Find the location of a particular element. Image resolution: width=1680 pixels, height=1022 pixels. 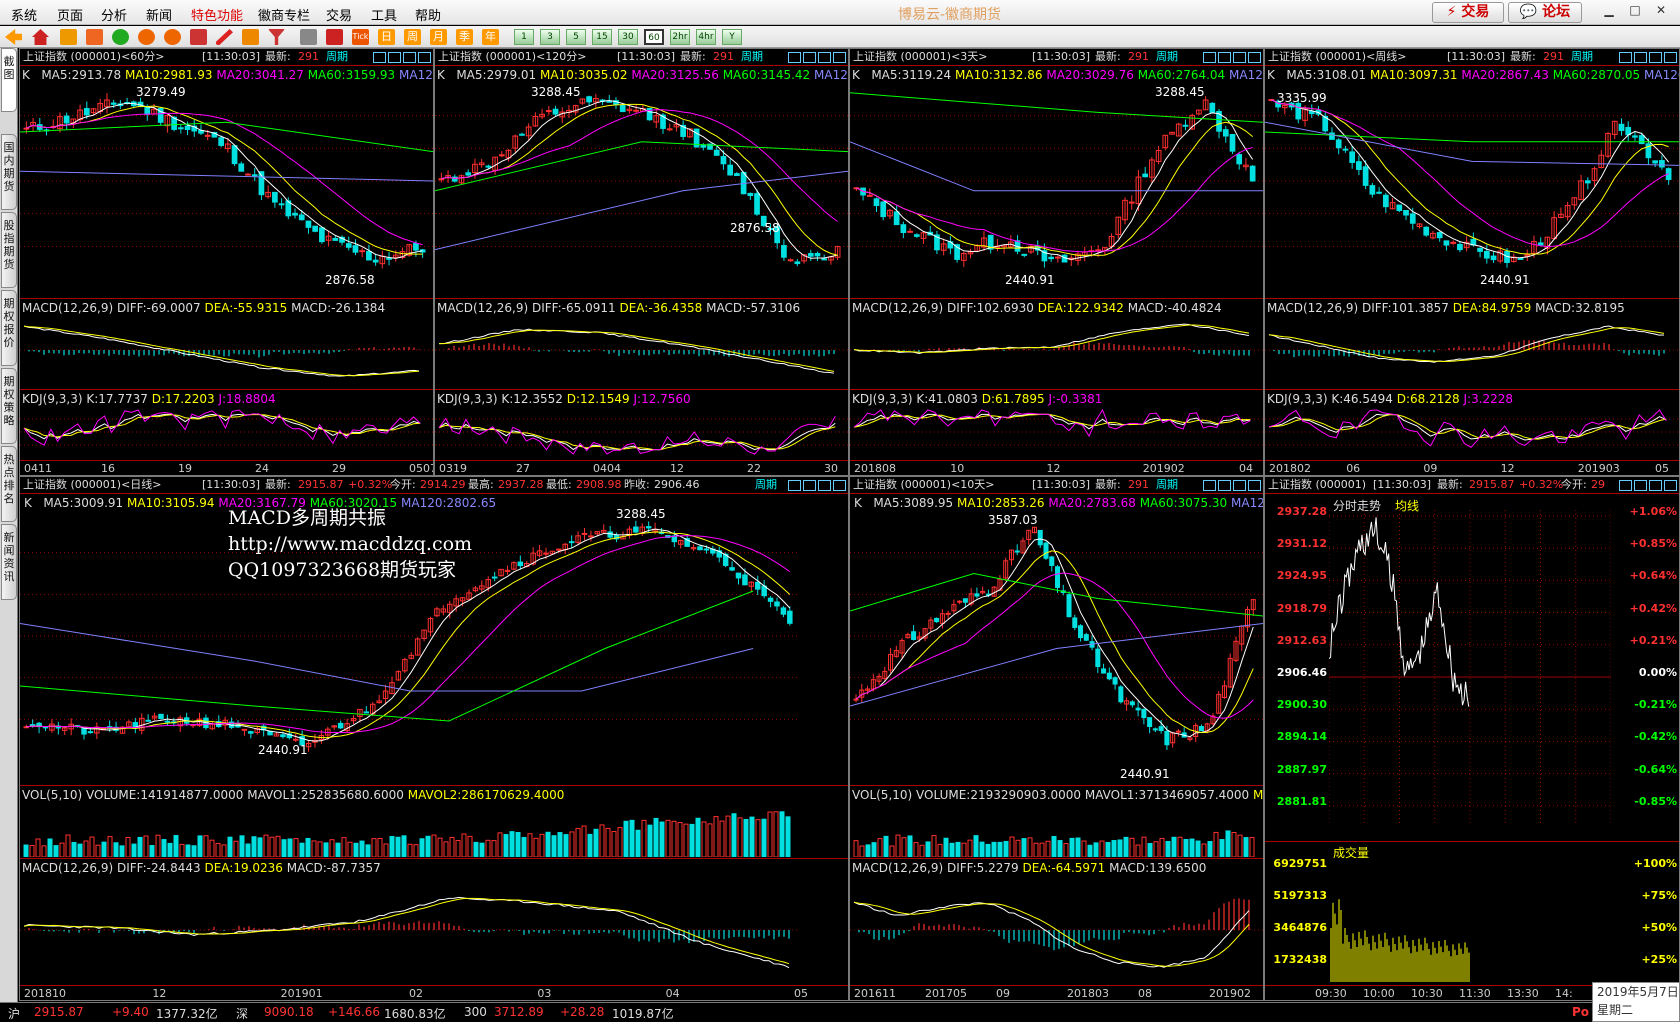

close-icon: ✕ is located at coordinates (1661, 11).